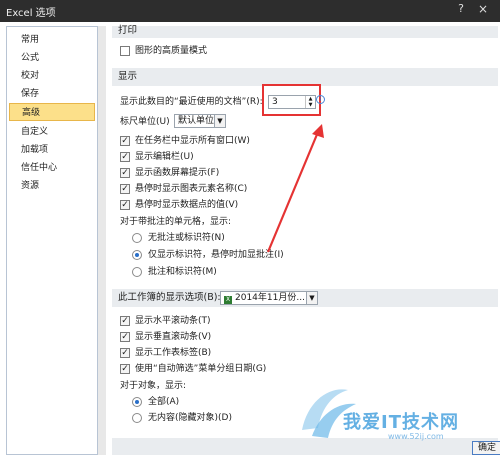  Describe the element at coordinates (178, 238) in the screenshot. I see `comment-option-none: 无批注或标识符(N)` at that location.